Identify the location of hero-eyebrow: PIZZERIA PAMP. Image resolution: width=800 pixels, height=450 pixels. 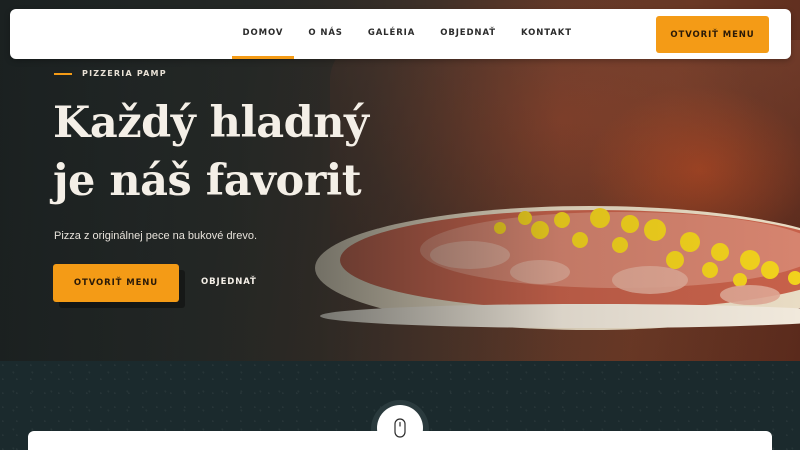
(110, 73).